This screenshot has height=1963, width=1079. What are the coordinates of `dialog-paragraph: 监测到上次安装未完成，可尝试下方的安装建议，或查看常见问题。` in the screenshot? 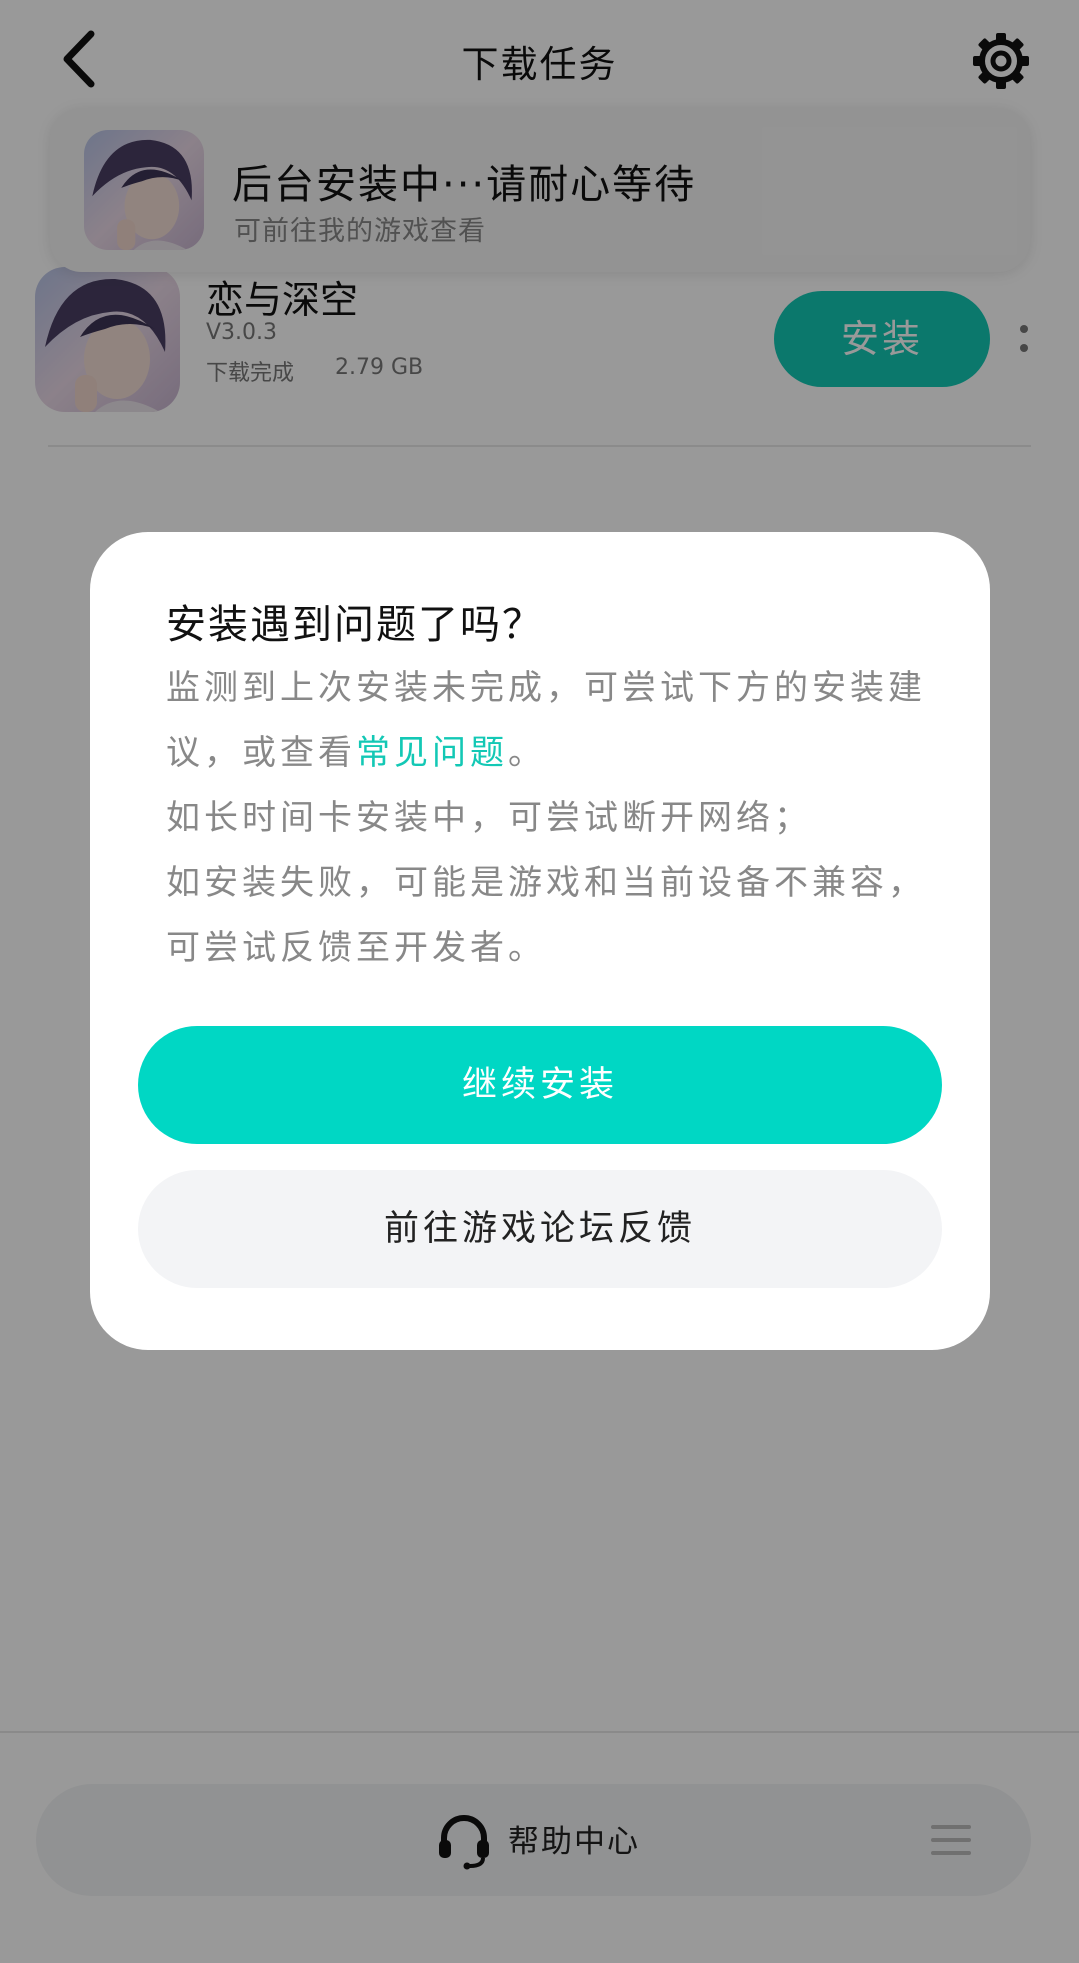 It's located at (546, 721).